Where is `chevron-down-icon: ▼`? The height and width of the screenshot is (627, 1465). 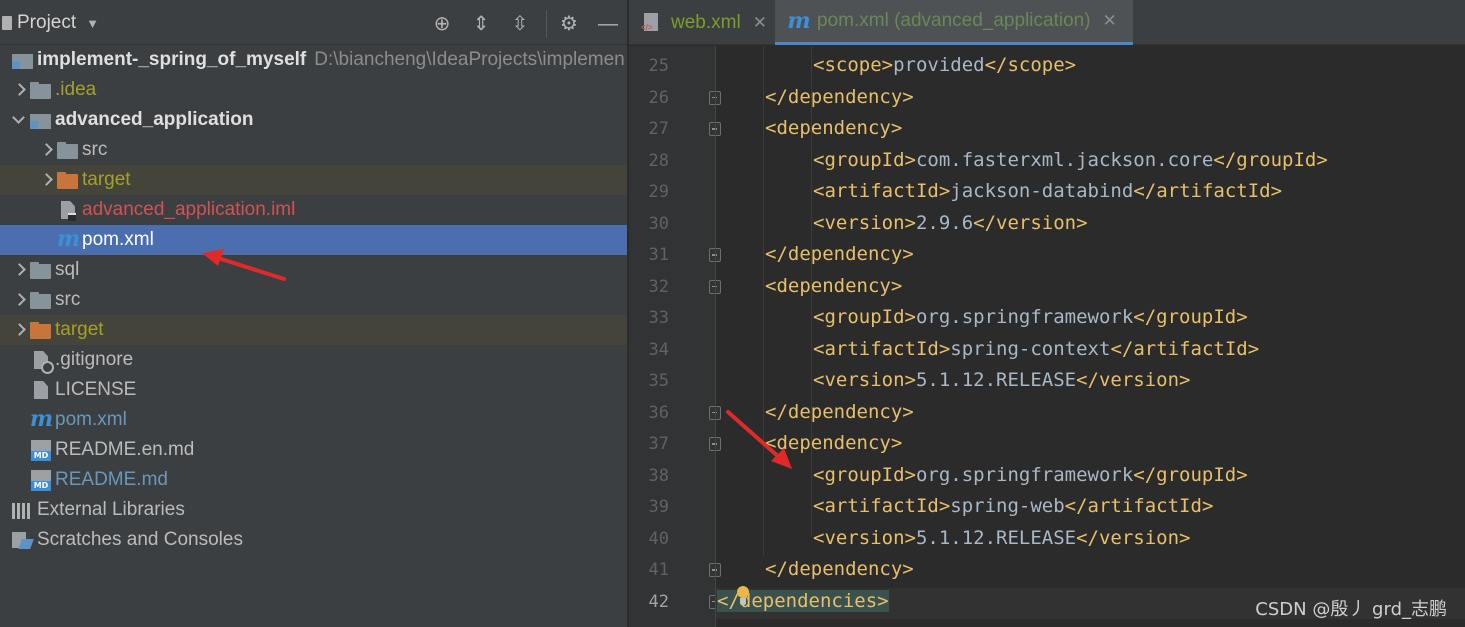 chevron-down-icon: ▼ is located at coordinates (92, 23).